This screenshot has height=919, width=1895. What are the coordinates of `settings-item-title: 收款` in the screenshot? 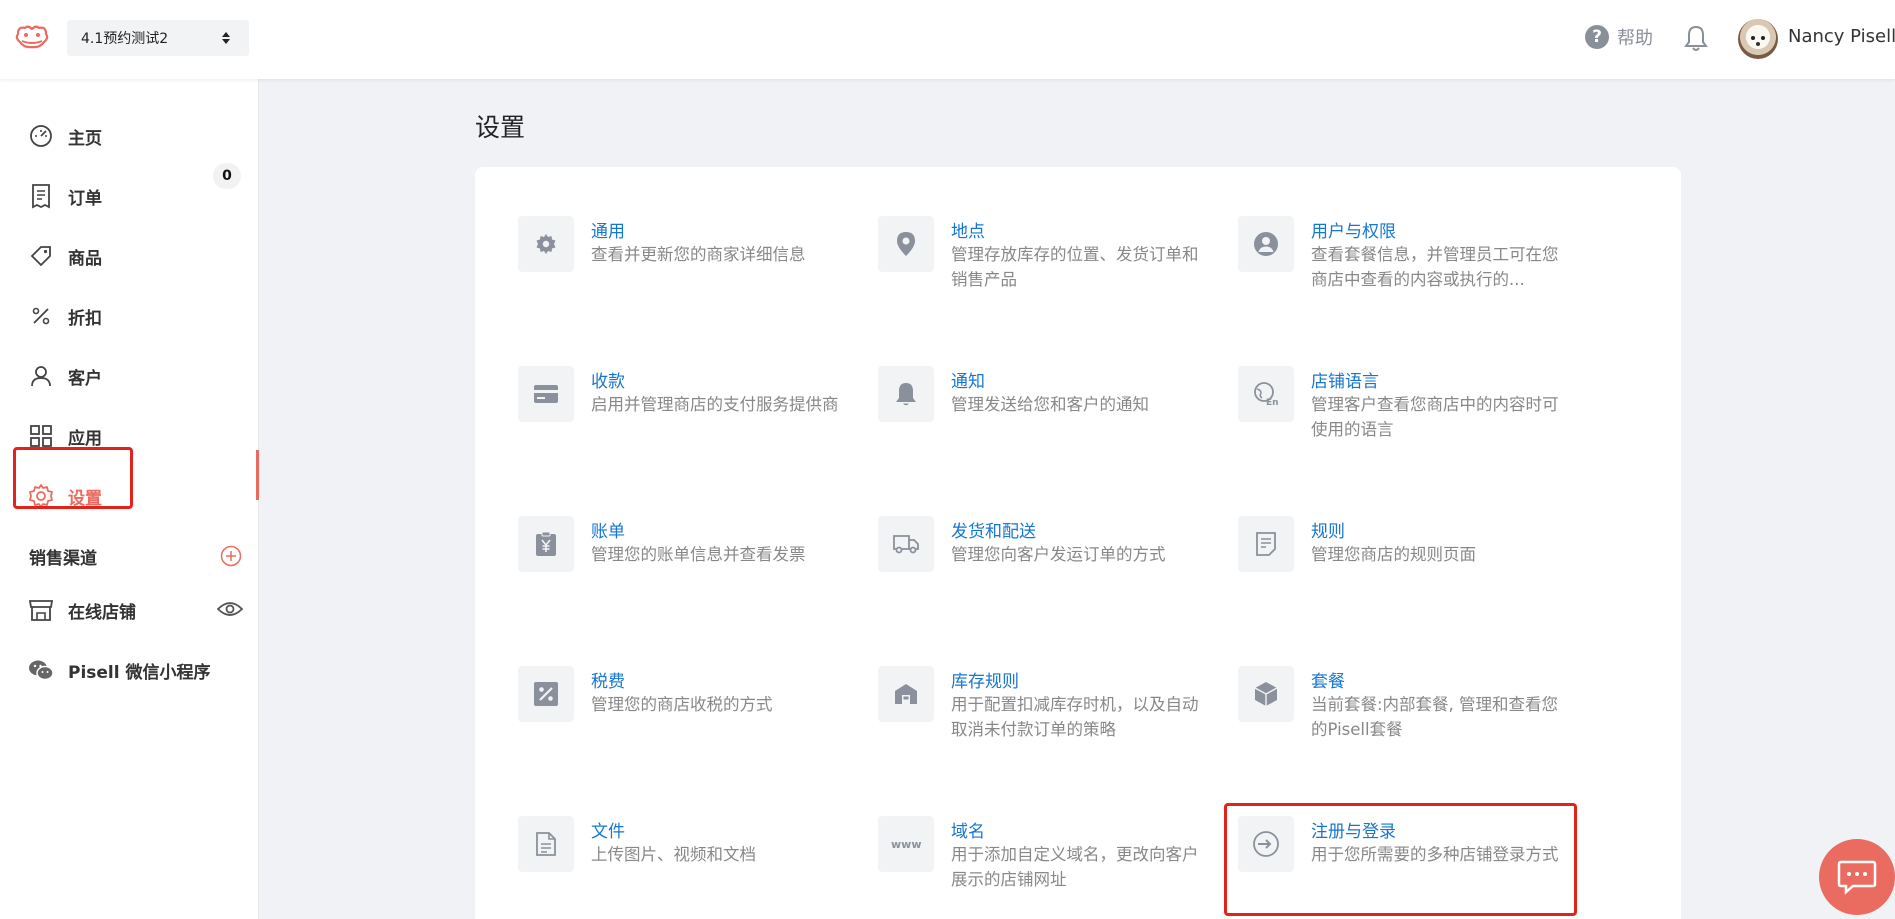 It's located at (608, 382).